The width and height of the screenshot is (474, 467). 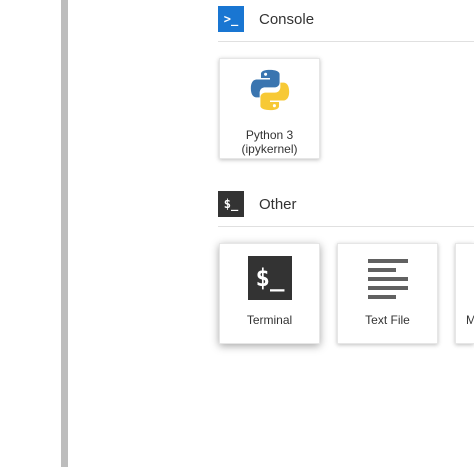 What do you see at coordinates (464, 293) in the screenshot?
I see `markdown-file-card: M` at bounding box center [464, 293].